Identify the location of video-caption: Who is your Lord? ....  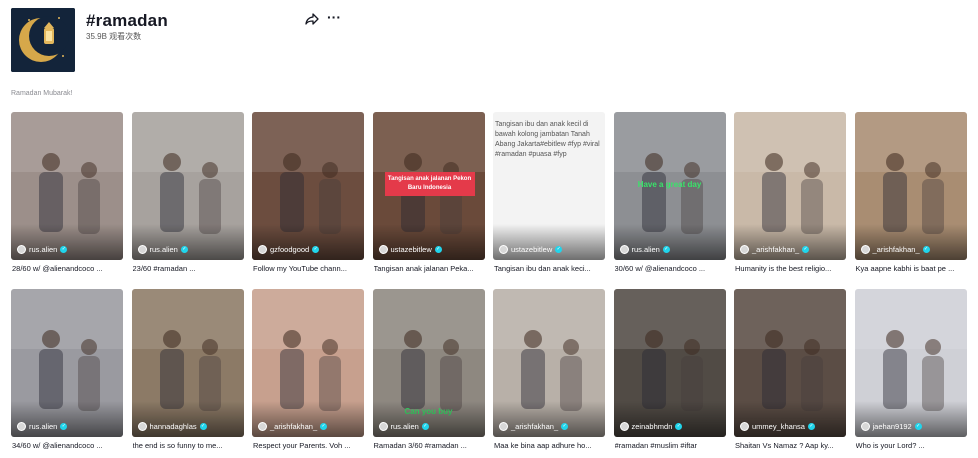
(912, 445).